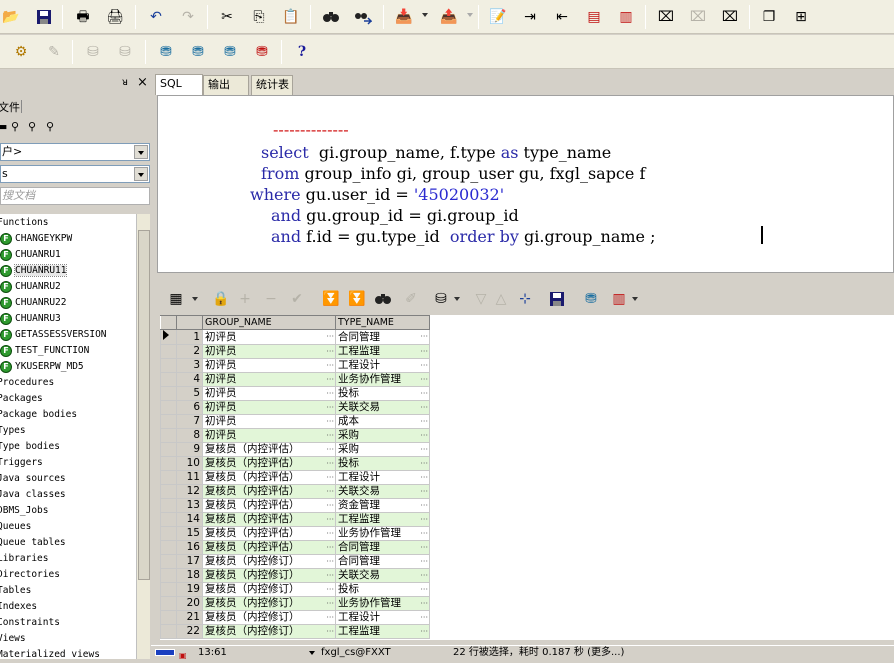 The height and width of the screenshot is (663, 894). I want to click on table-row: 11 复核员（内控评估） ··· 工程设计 ···, so click(295, 477).